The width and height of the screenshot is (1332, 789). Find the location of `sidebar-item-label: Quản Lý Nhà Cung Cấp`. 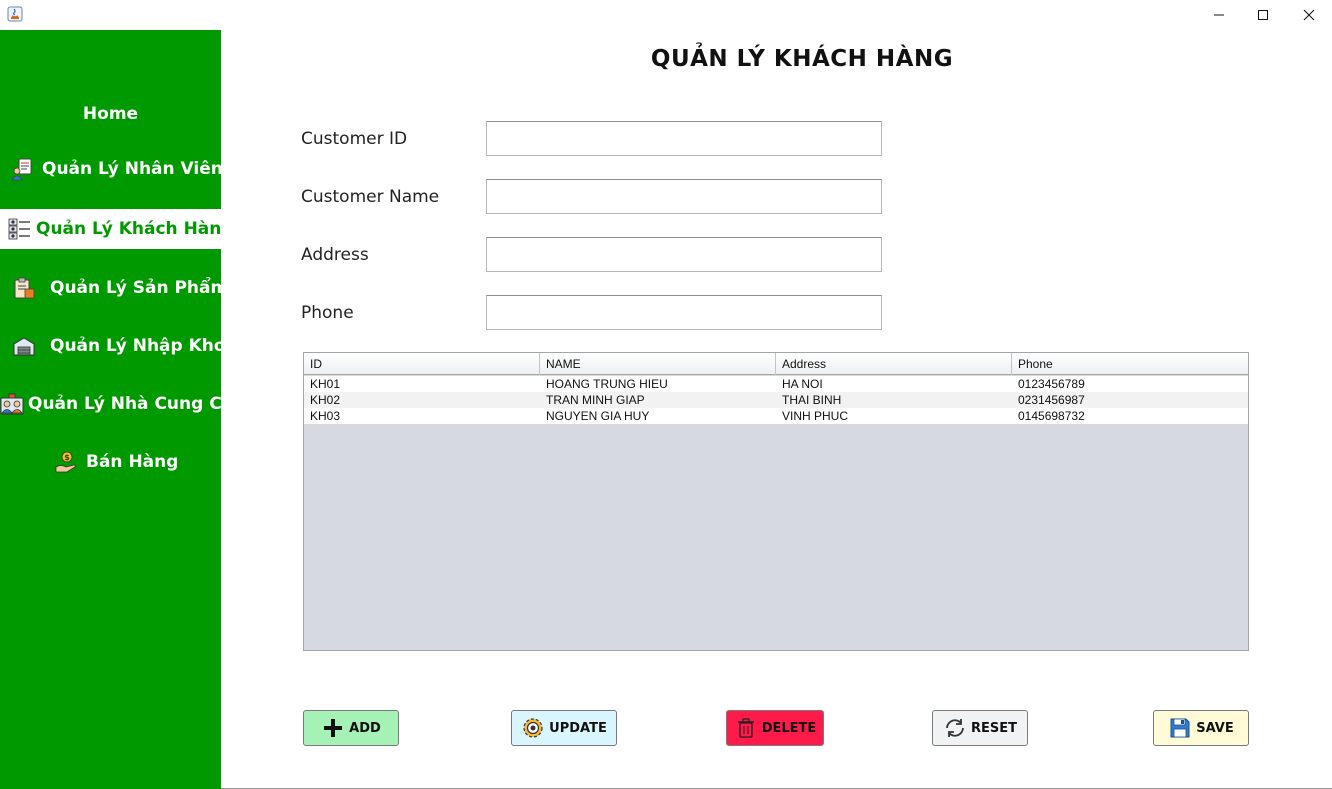

sidebar-item-label: Quản Lý Nhà Cung Cấp is located at coordinates (124, 404).